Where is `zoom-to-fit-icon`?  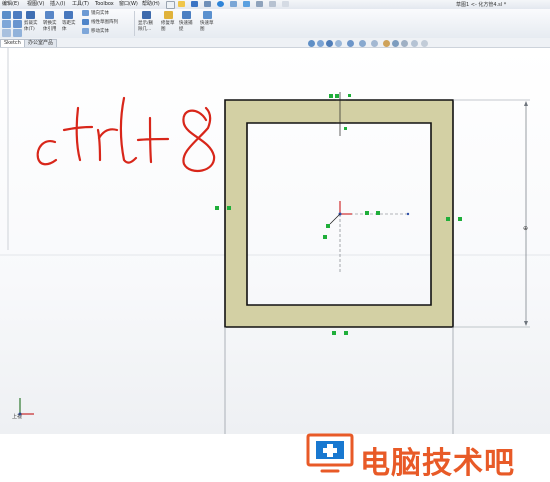 zoom-to-fit-icon is located at coordinates (311, 43).